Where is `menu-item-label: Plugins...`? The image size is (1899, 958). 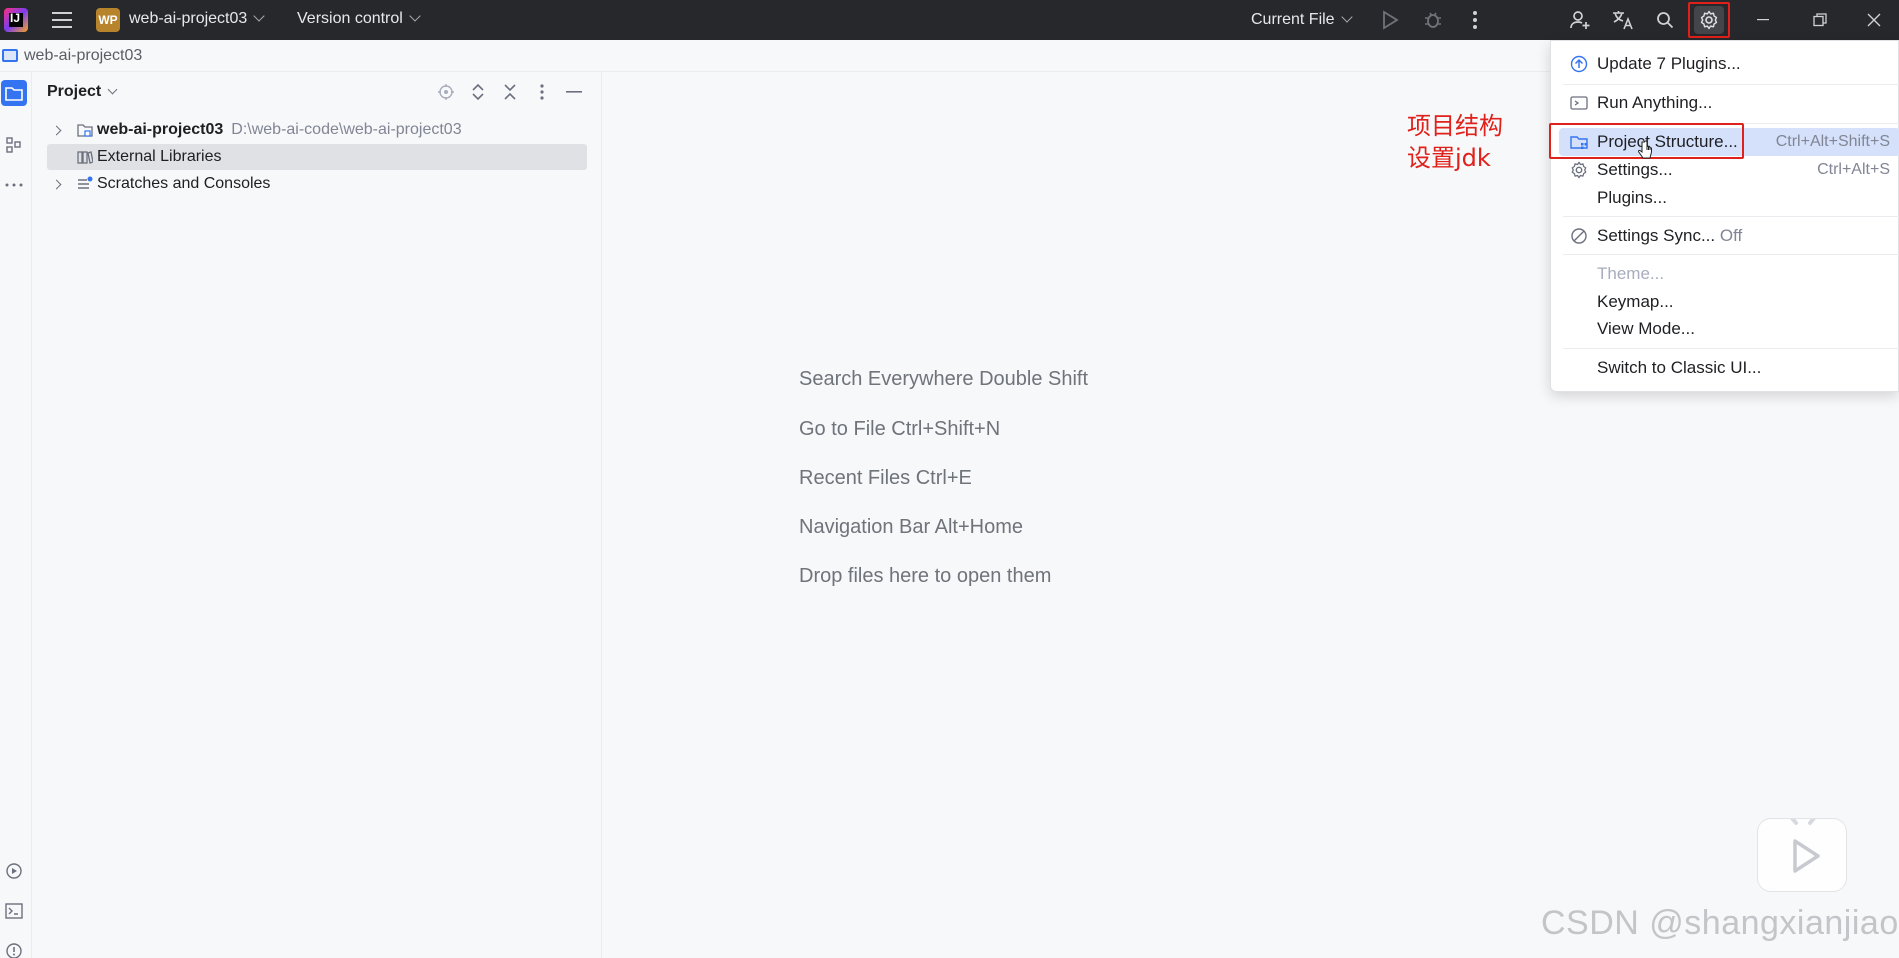
menu-item-label: Plugins... is located at coordinates (1632, 197).